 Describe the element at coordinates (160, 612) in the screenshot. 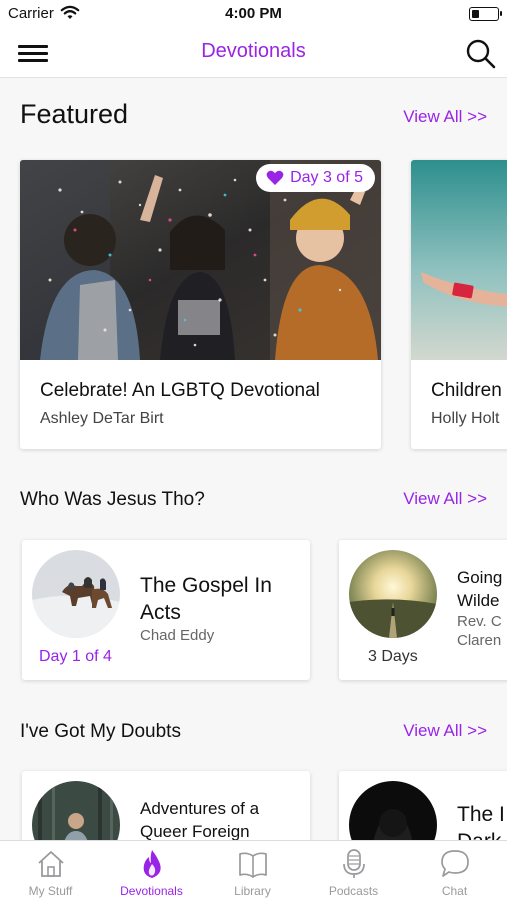

I see `card-title-line-2: Acts` at that location.